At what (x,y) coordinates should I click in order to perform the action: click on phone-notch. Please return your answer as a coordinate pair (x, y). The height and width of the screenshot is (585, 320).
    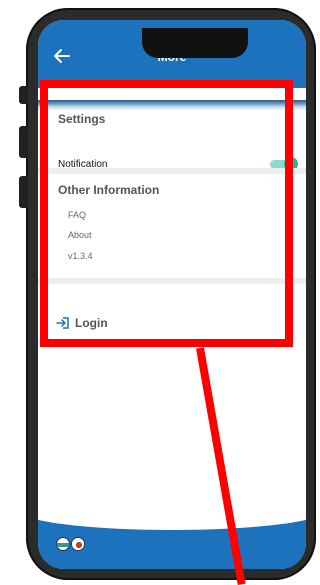
    Looking at the image, I should click on (195, 43).